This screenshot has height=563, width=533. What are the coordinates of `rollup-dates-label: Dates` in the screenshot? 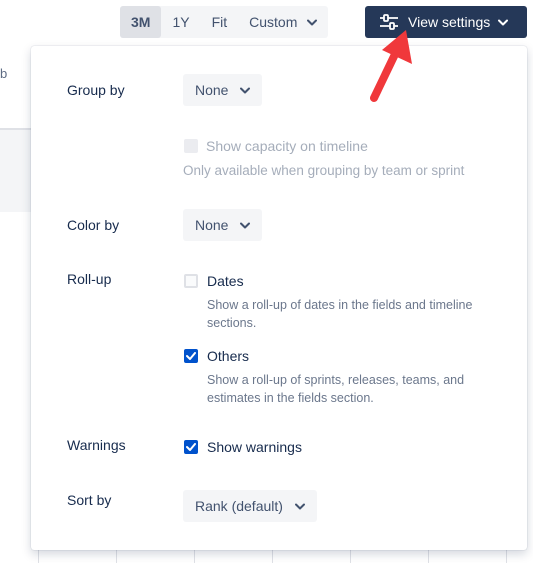 It's located at (225, 281).